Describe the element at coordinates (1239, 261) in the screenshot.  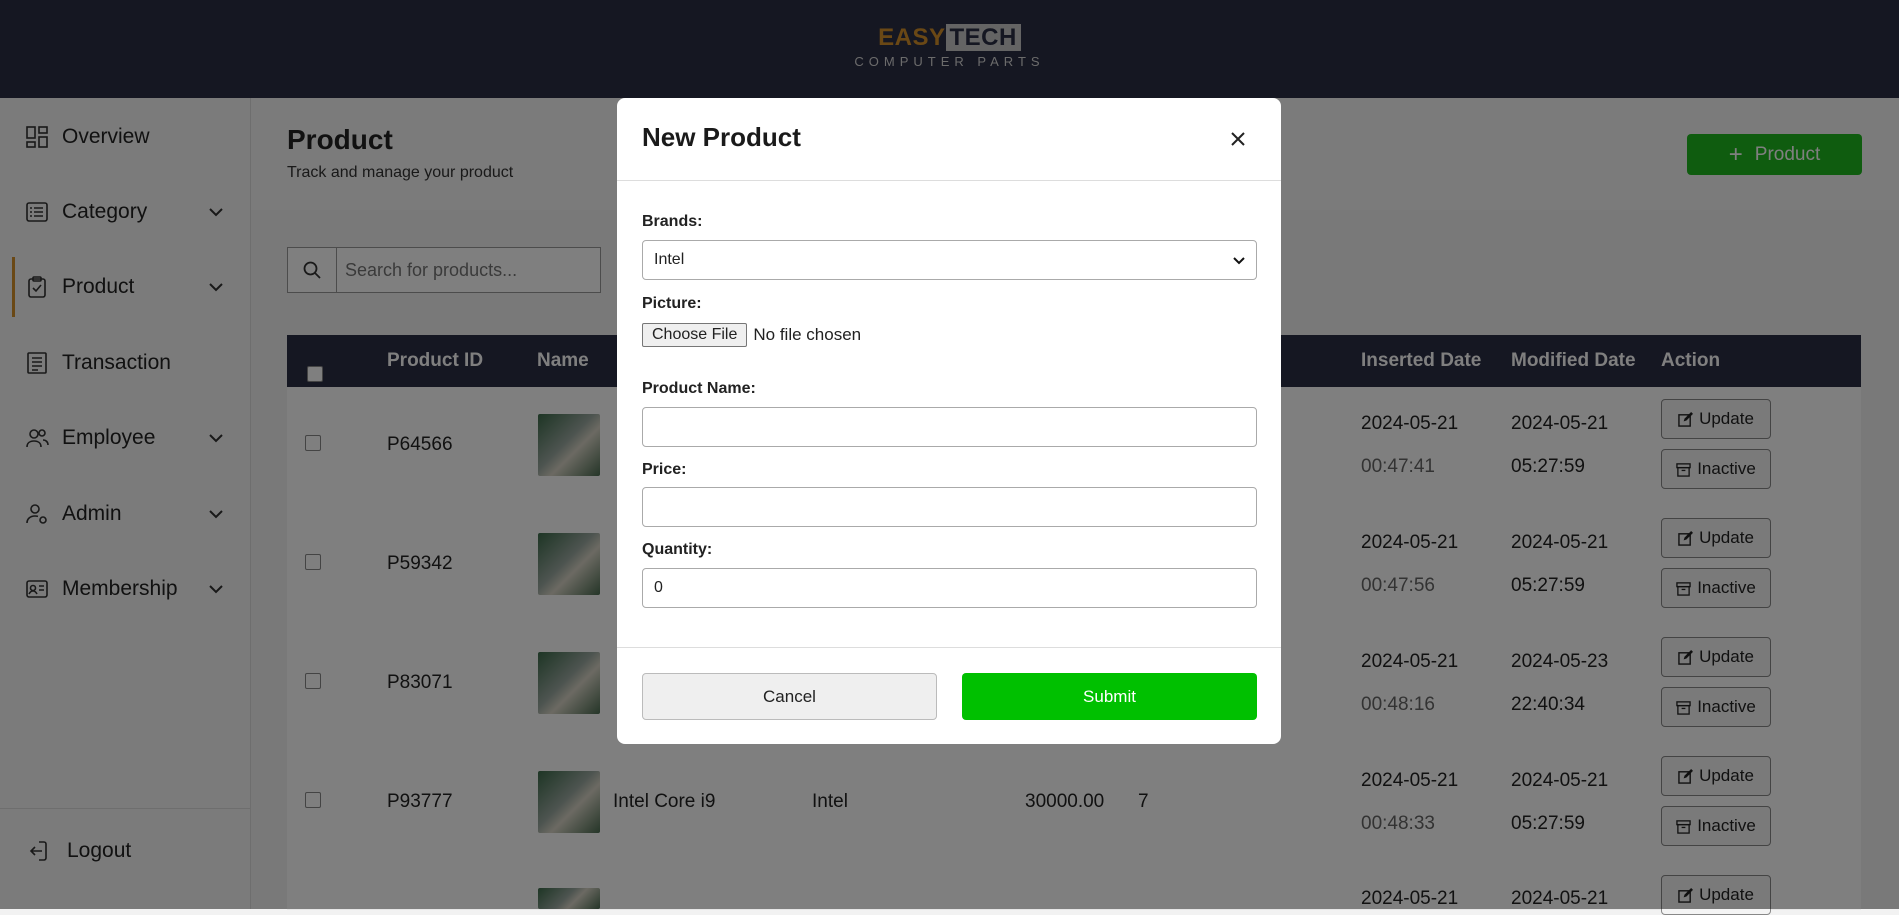
I see `chevron-down-icon` at that location.